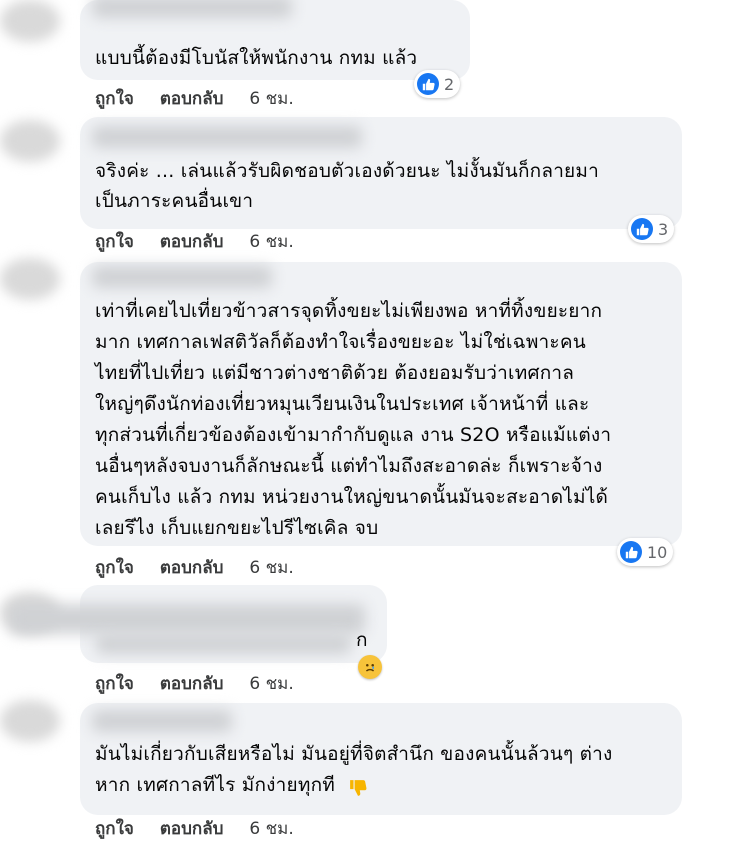 The image size is (731, 846). What do you see at coordinates (223, 644) in the screenshot?
I see `comment-text-redacted` at bounding box center [223, 644].